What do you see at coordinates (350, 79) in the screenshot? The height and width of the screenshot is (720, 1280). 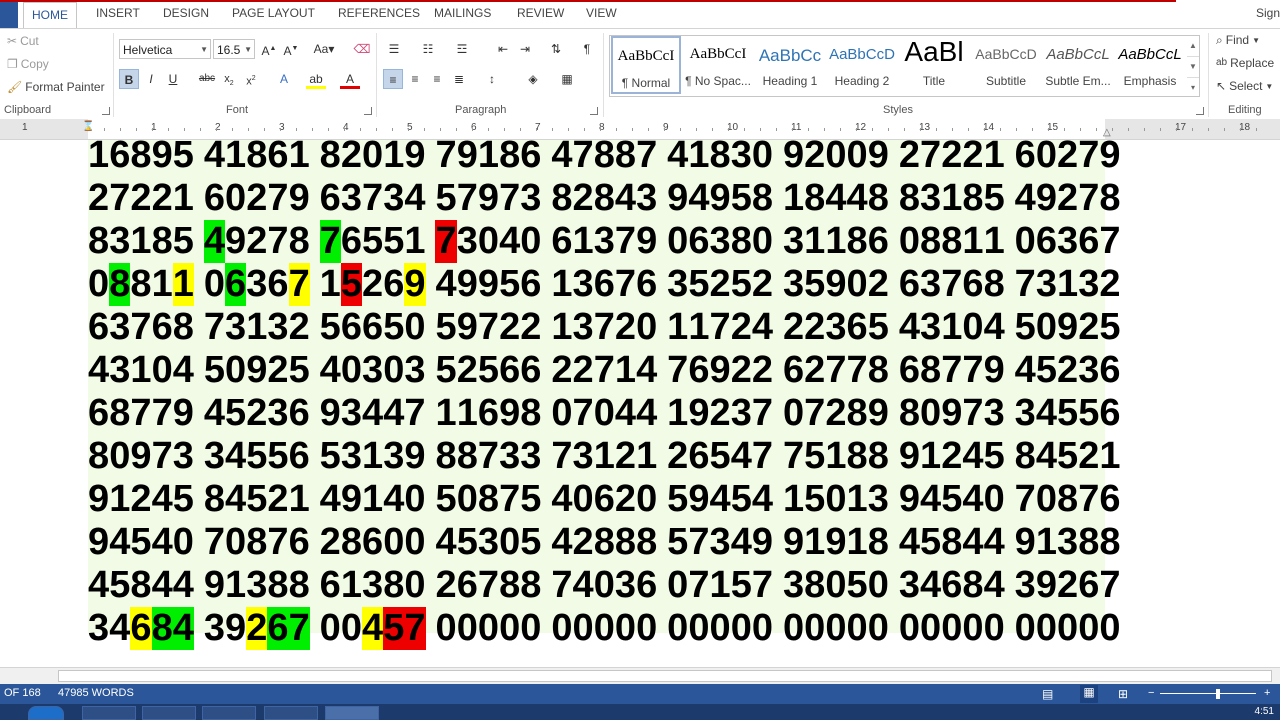 I see `font-color-icon: A` at bounding box center [350, 79].